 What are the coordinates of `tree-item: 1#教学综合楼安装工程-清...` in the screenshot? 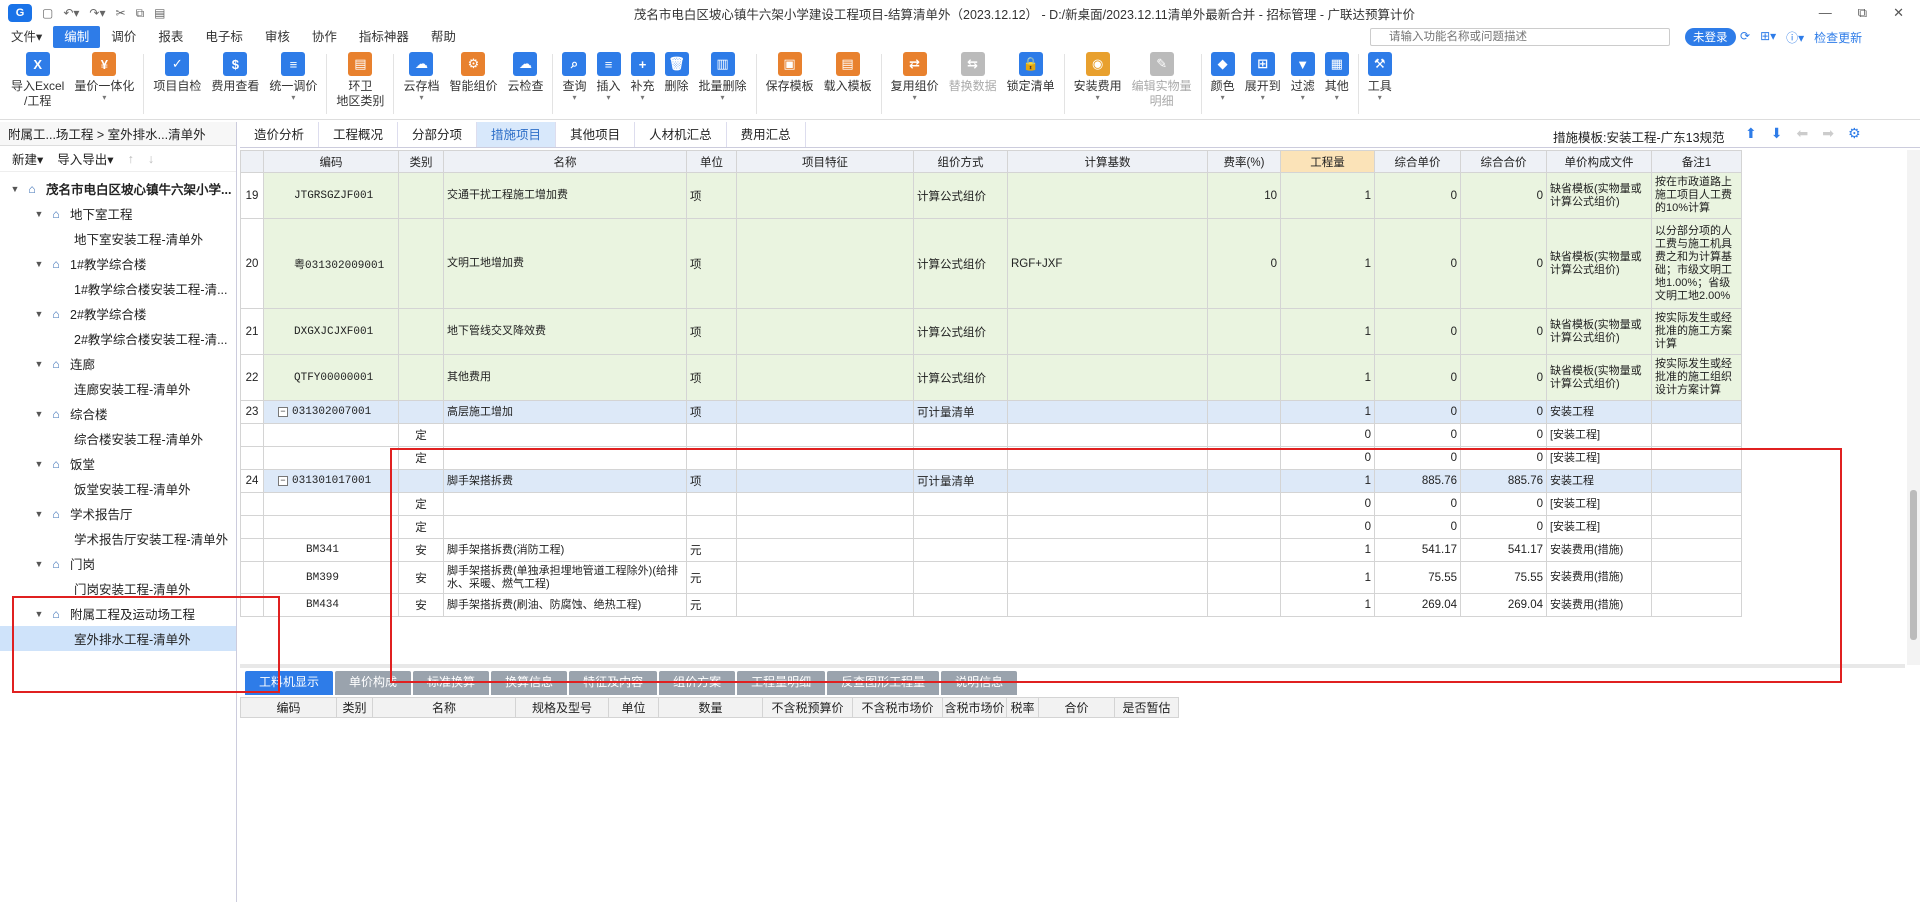 It's located at (118, 288).